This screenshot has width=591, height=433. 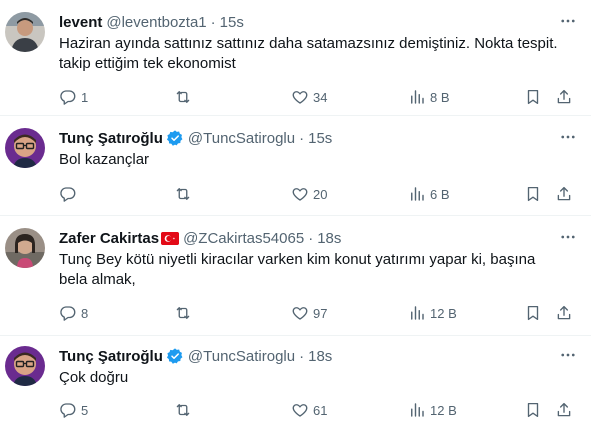 I want to click on views-button: 8 B, so click(x=429, y=97).